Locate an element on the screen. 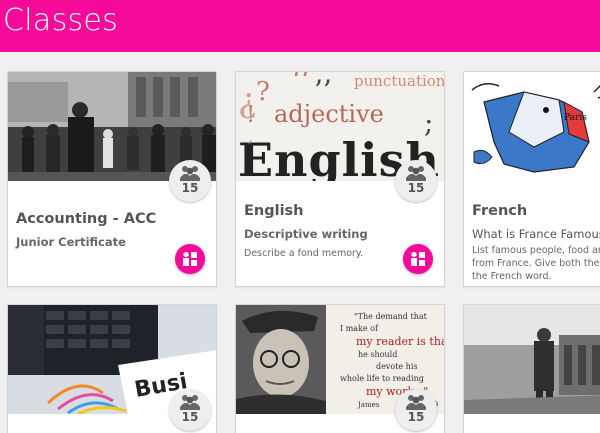  class-image-french: Paris is located at coordinates (532, 126).